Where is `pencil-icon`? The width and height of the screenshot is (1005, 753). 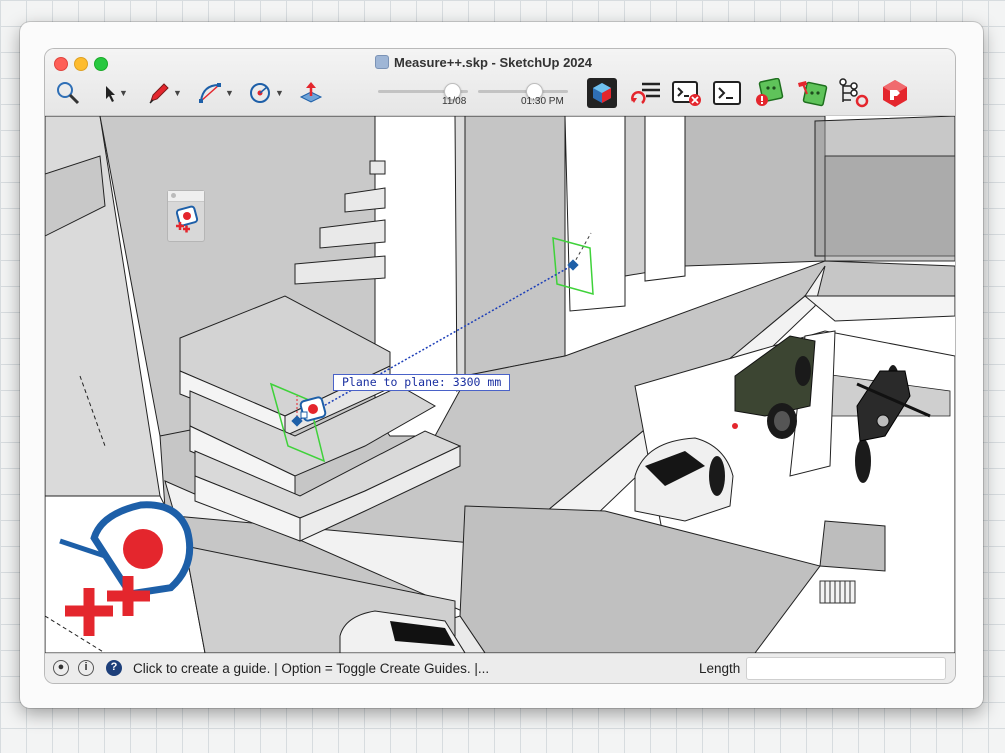
pencil-icon is located at coordinates (159, 93).